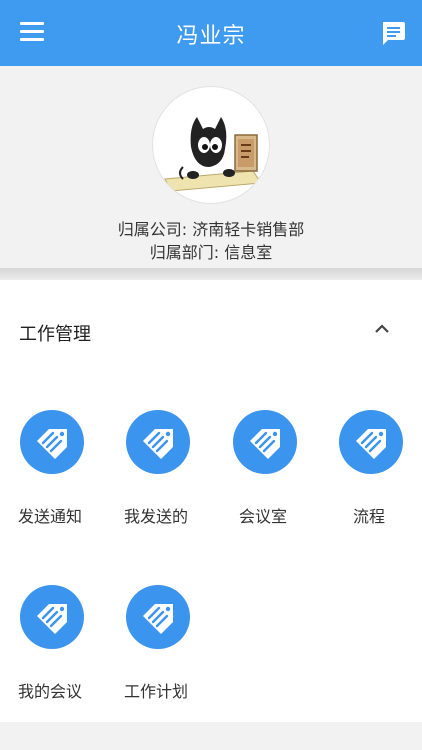  What do you see at coordinates (72, 650) in the screenshot?
I see `grid-item: 我的会议` at bounding box center [72, 650].